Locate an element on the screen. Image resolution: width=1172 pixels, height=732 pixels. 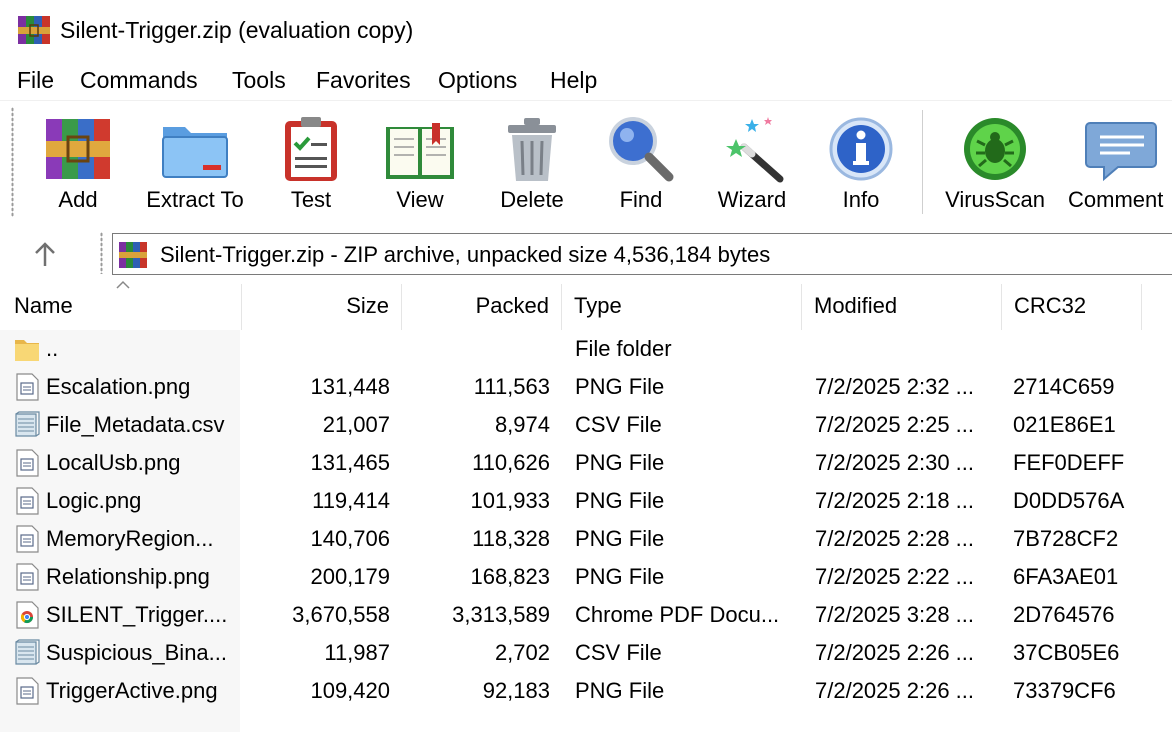
file-name: Relationship.png is located at coordinates (128, 576).